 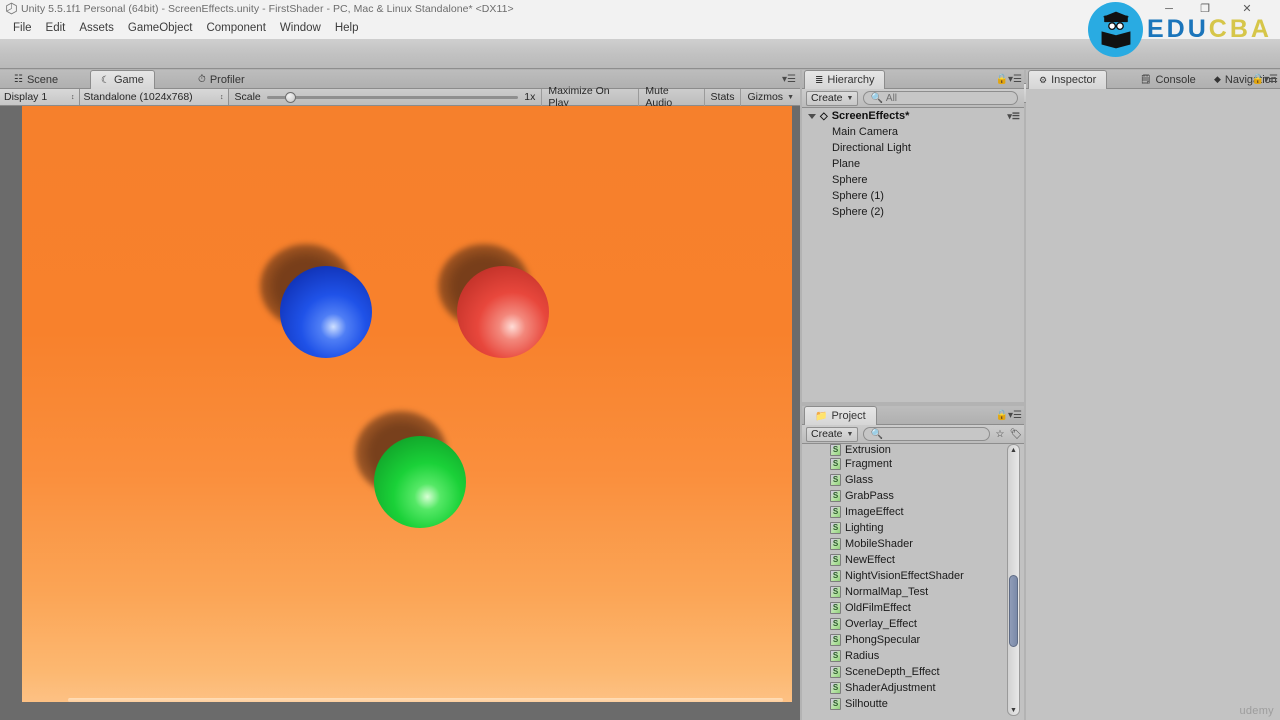 I want to click on project-item-extrusion: S Extrusion, so click(x=907, y=450).